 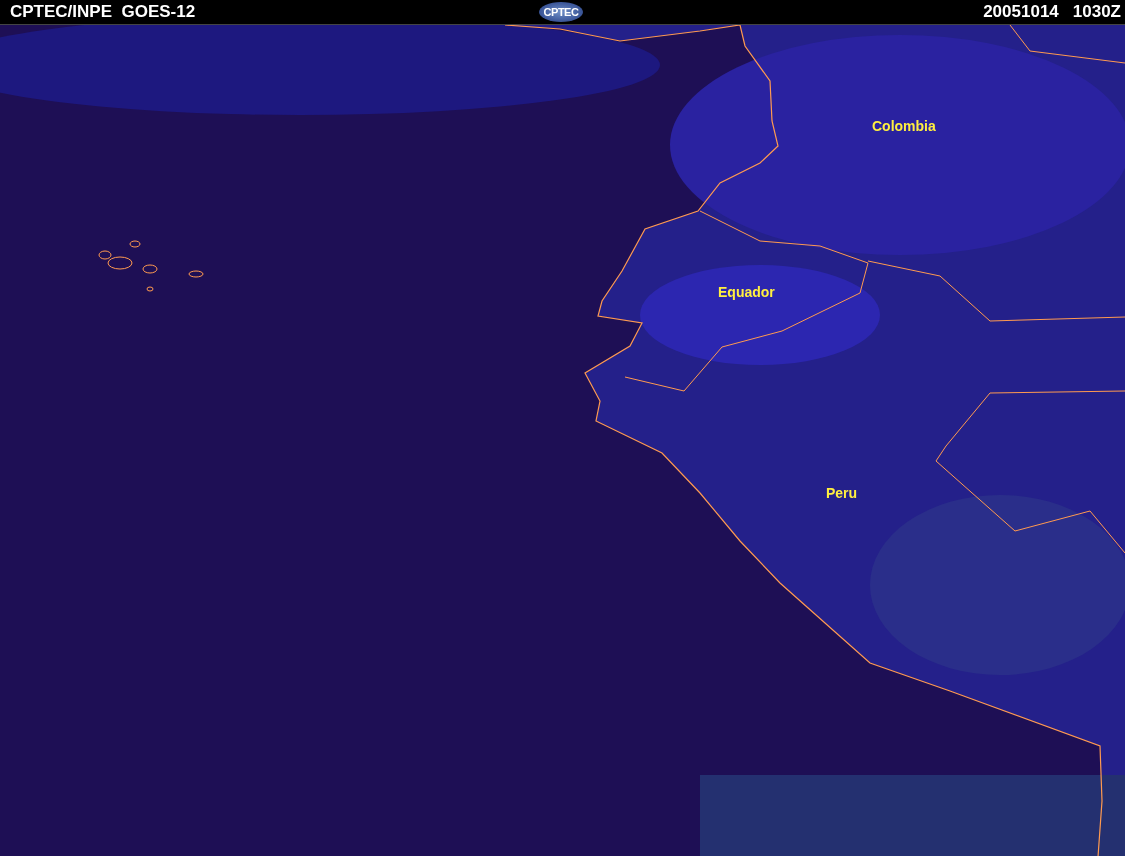 What do you see at coordinates (842, 493) in the screenshot?
I see `country-label: Peru` at bounding box center [842, 493].